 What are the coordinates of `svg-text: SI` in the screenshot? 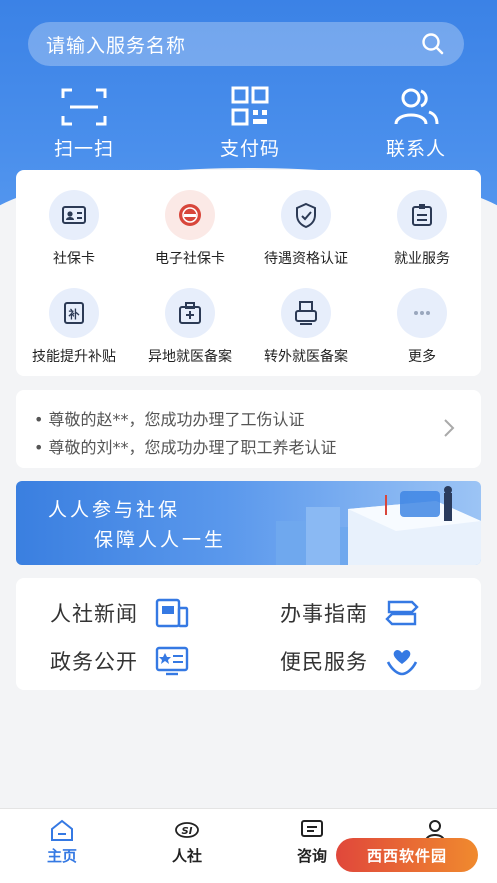 It's located at (187, 831).